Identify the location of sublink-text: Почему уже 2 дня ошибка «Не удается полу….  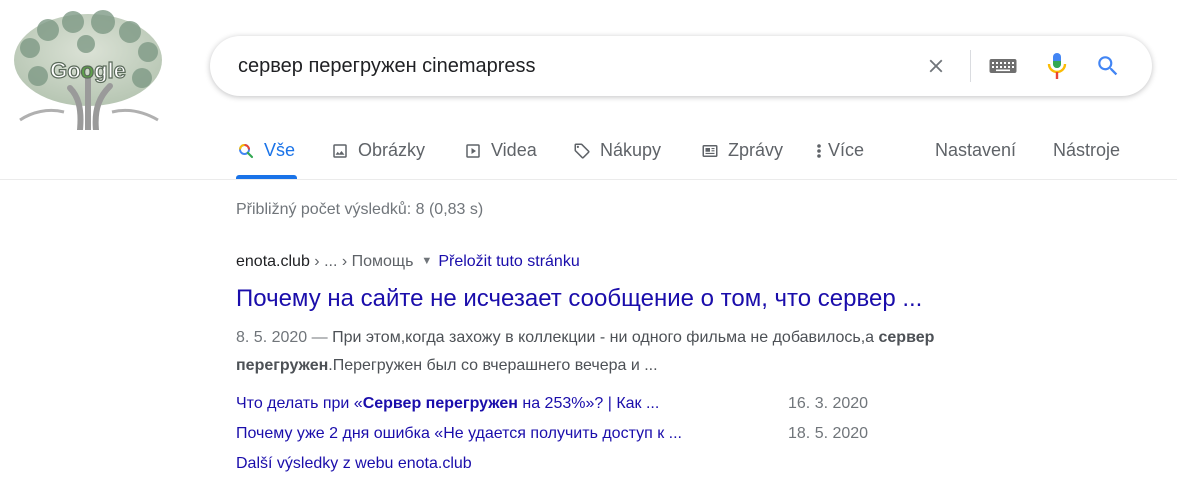
(459, 433).